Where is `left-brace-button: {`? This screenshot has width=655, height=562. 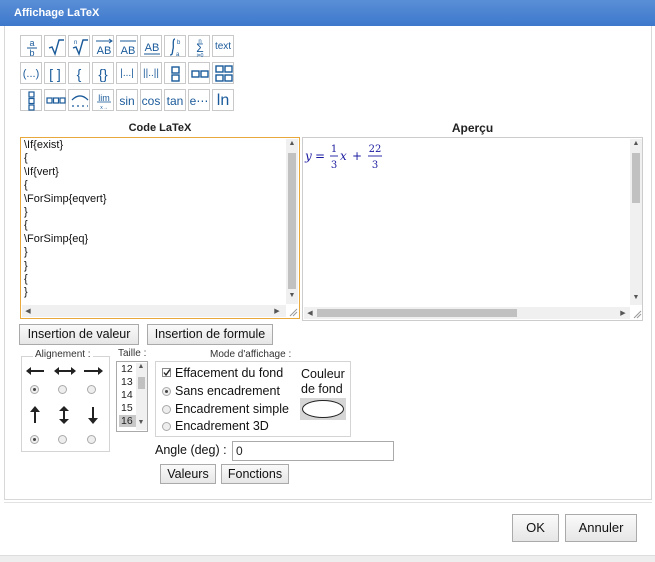
left-brace-button: { is located at coordinates (79, 73).